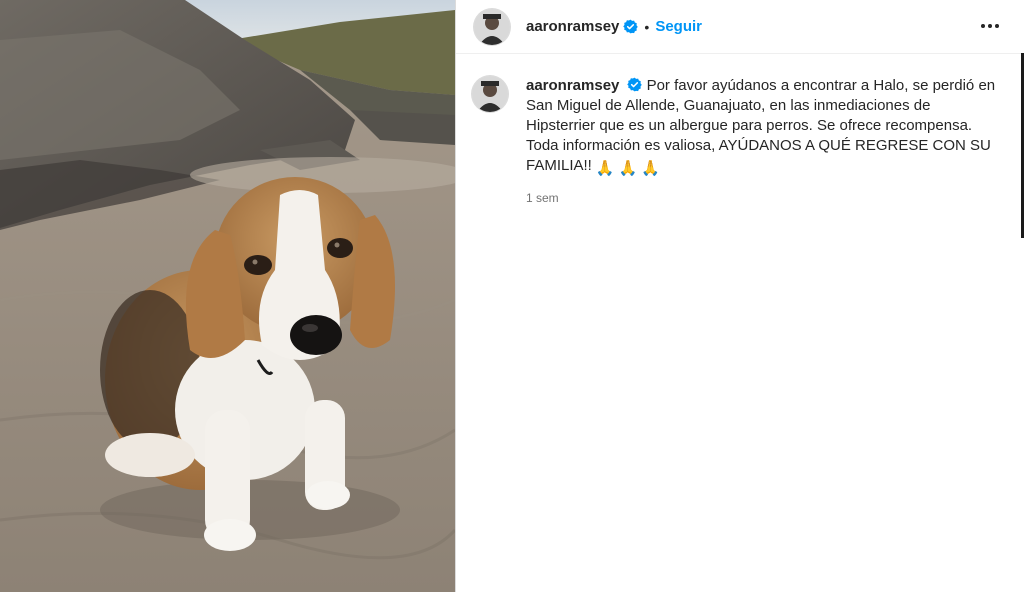 This screenshot has height=592, width=1024. What do you see at coordinates (764, 198) in the screenshot?
I see `post-timestamp: 1 sem` at bounding box center [764, 198].